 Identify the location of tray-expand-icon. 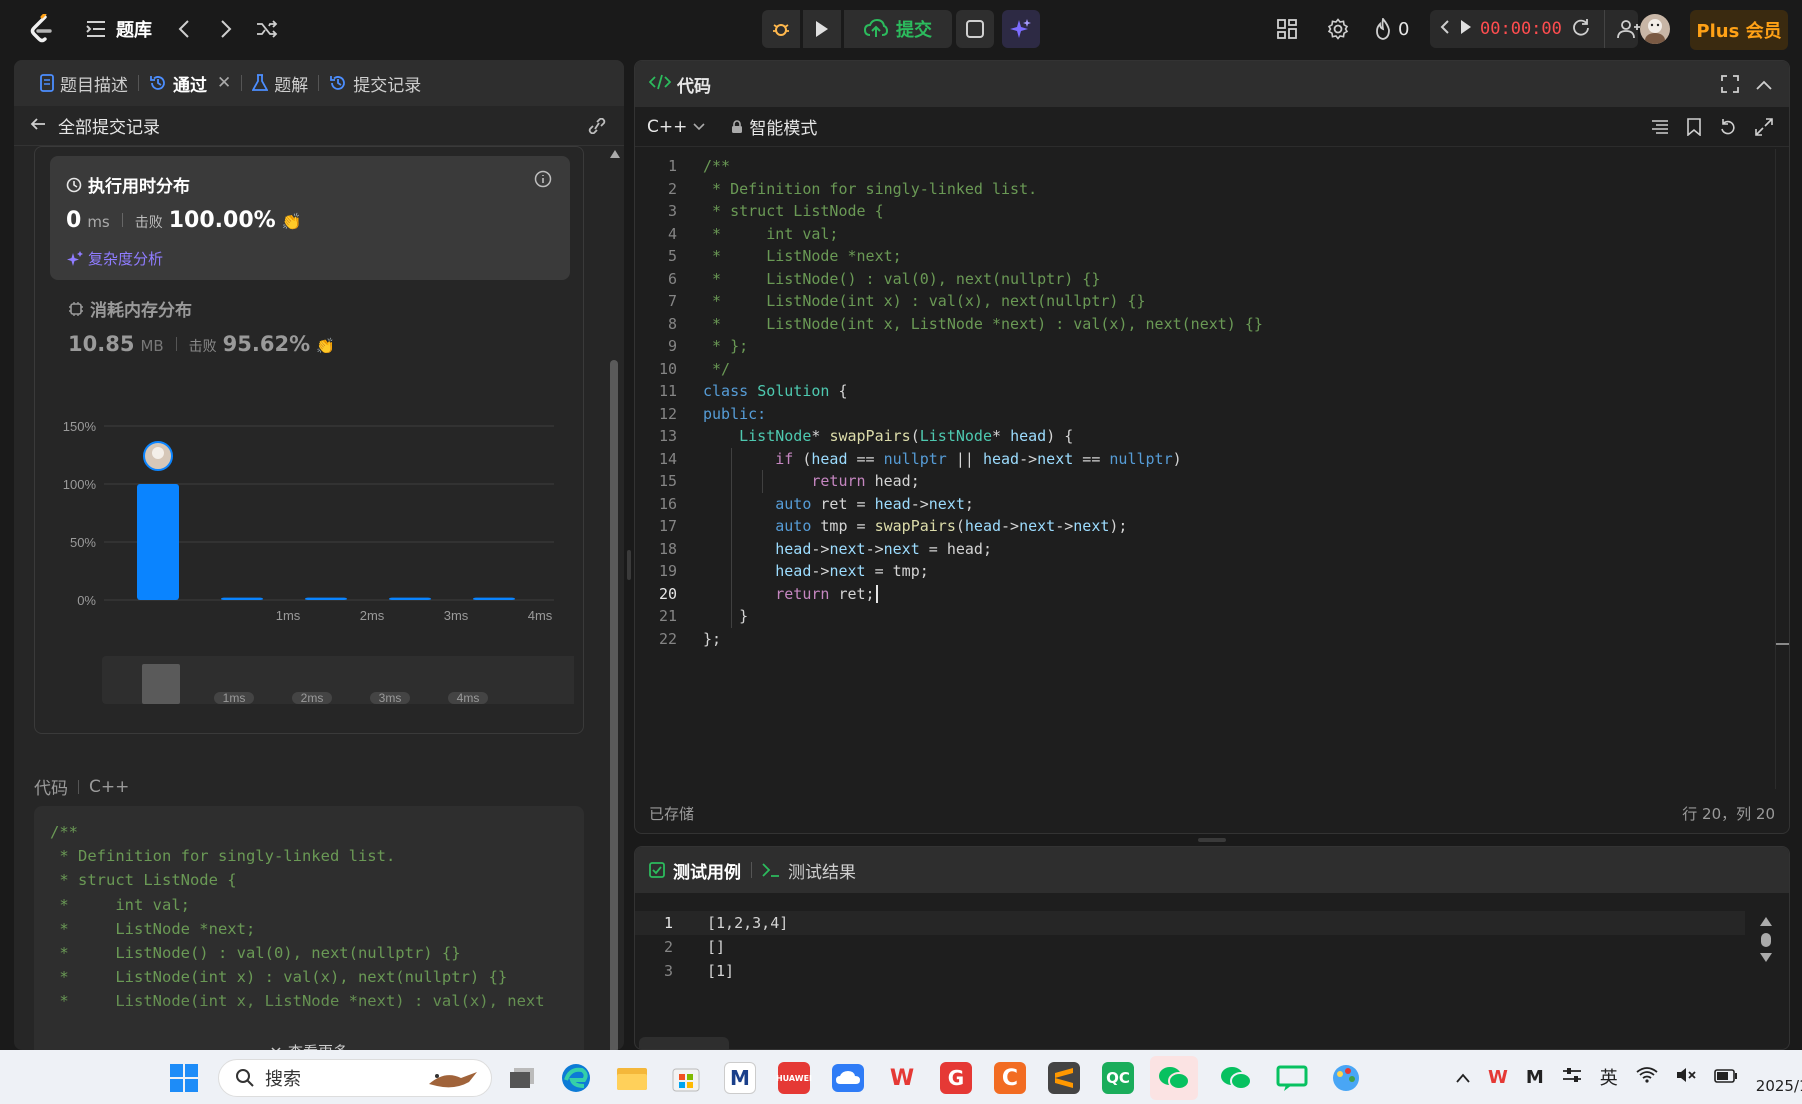
(1463, 1077).